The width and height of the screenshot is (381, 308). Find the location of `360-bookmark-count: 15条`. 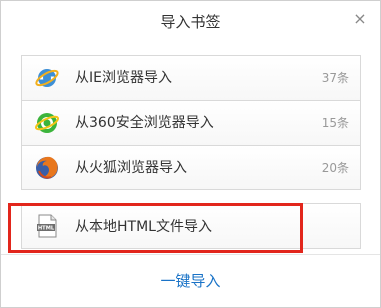

360-bookmark-count: 15条 is located at coordinates (335, 123).